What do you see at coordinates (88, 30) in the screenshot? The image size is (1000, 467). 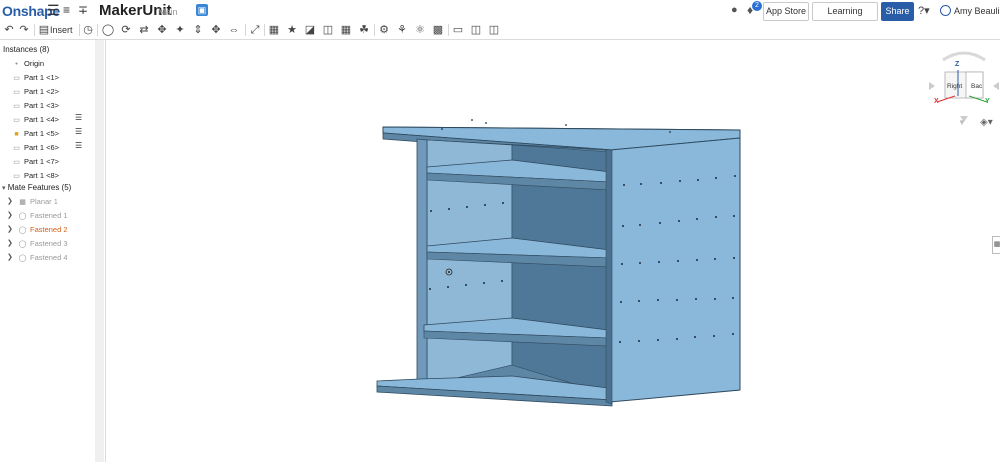 I see `history-icon: ◷` at bounding box center [88, 30].